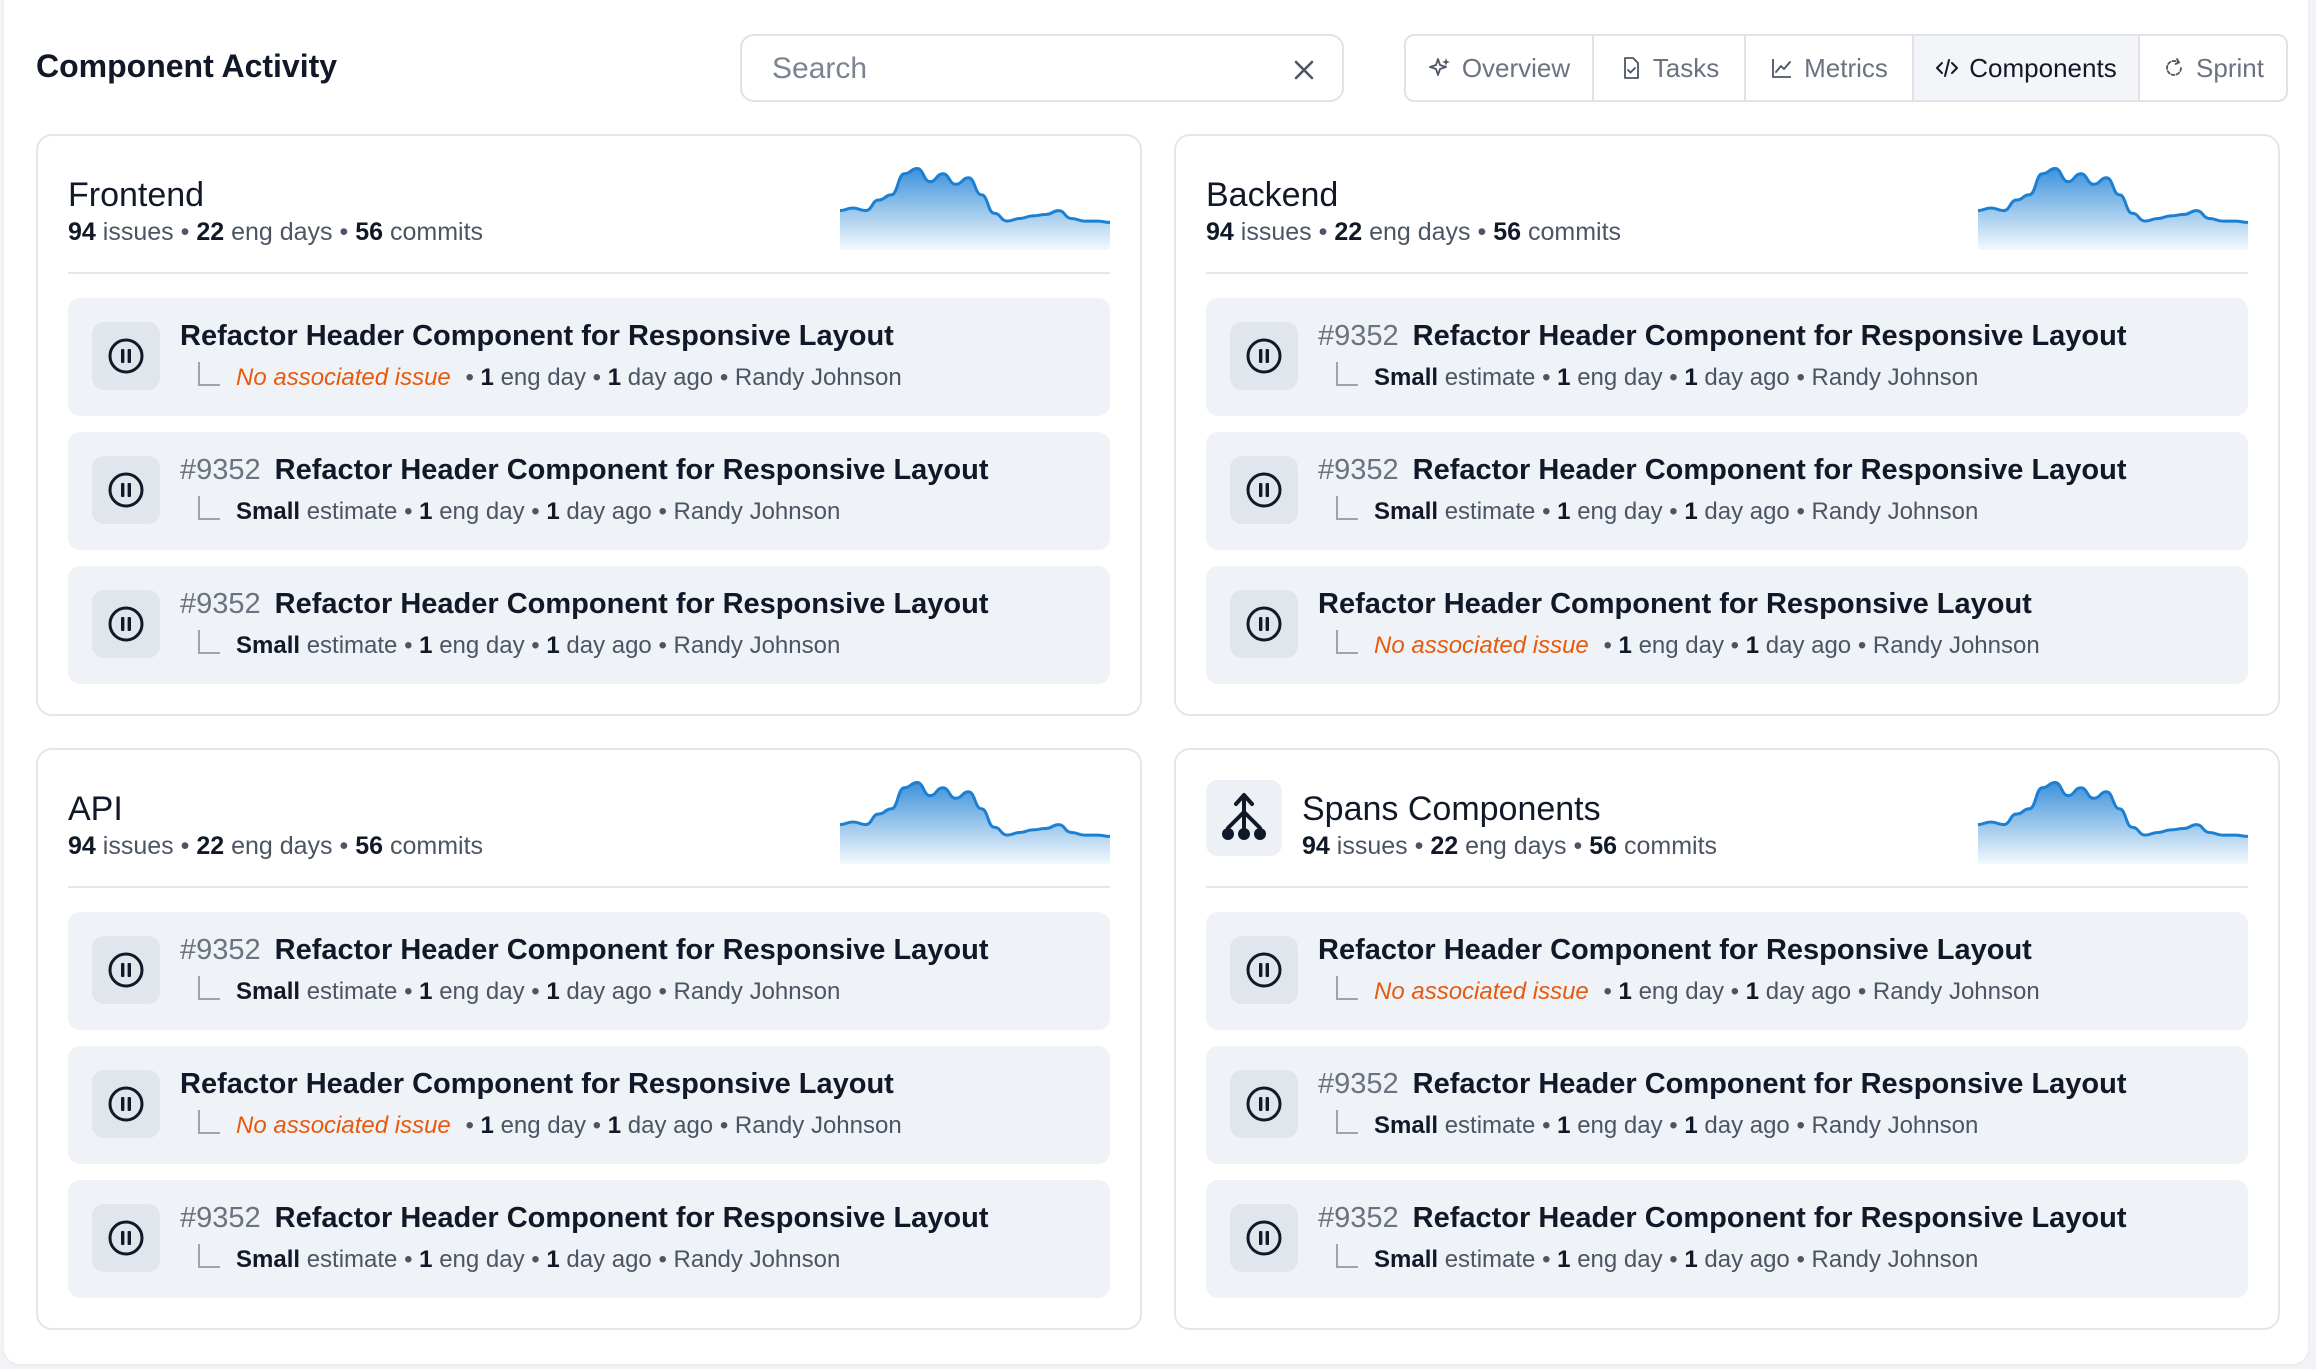  I want to click on eng-days-label: eng days, so click(1420, 232).